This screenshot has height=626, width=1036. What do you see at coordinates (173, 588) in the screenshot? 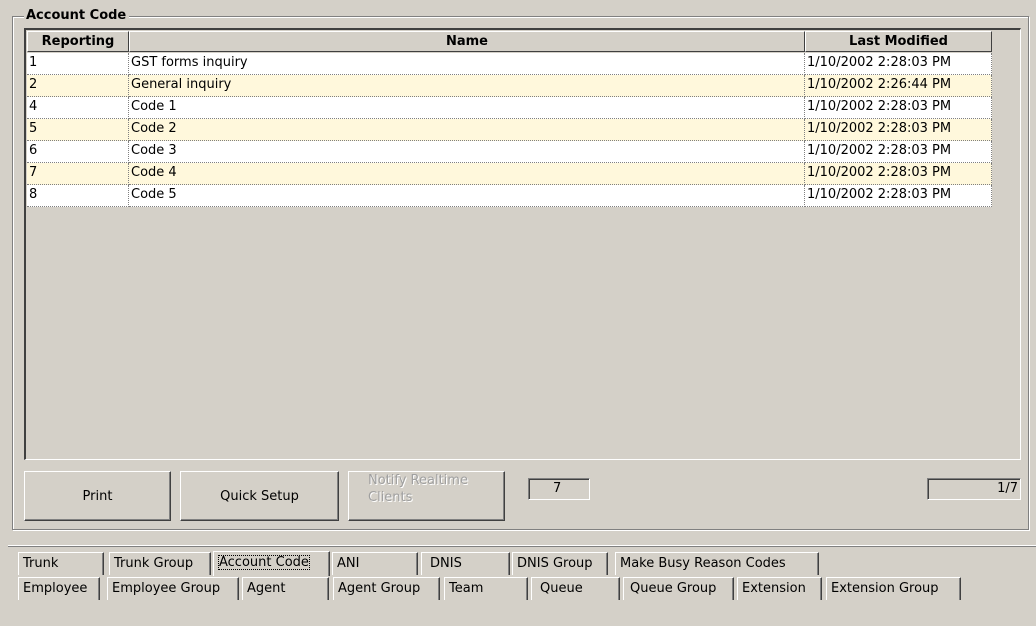
I see `tab-employee-group: Employee Group` at bounding box center [173, 588].